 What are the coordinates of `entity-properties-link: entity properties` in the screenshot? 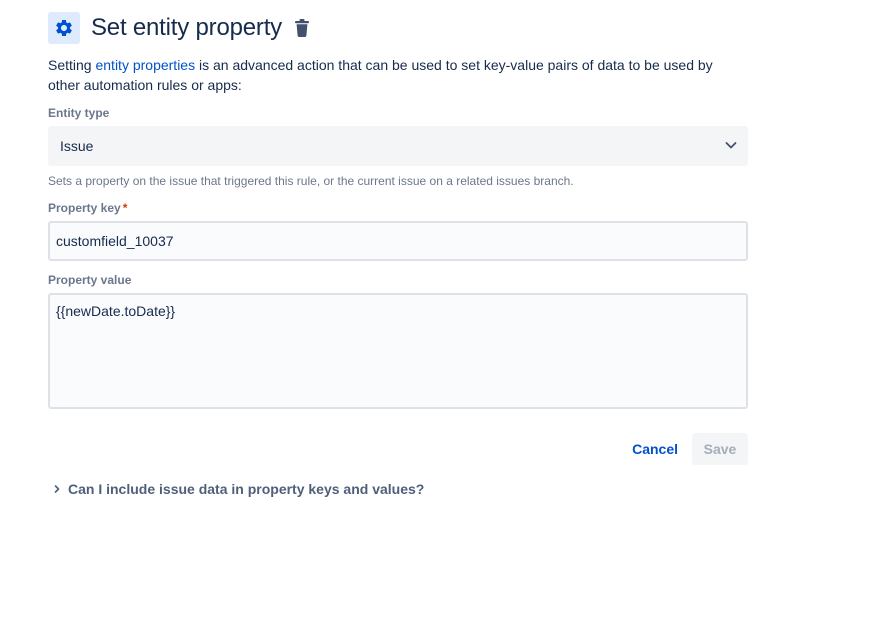 It's located at (145, 65).